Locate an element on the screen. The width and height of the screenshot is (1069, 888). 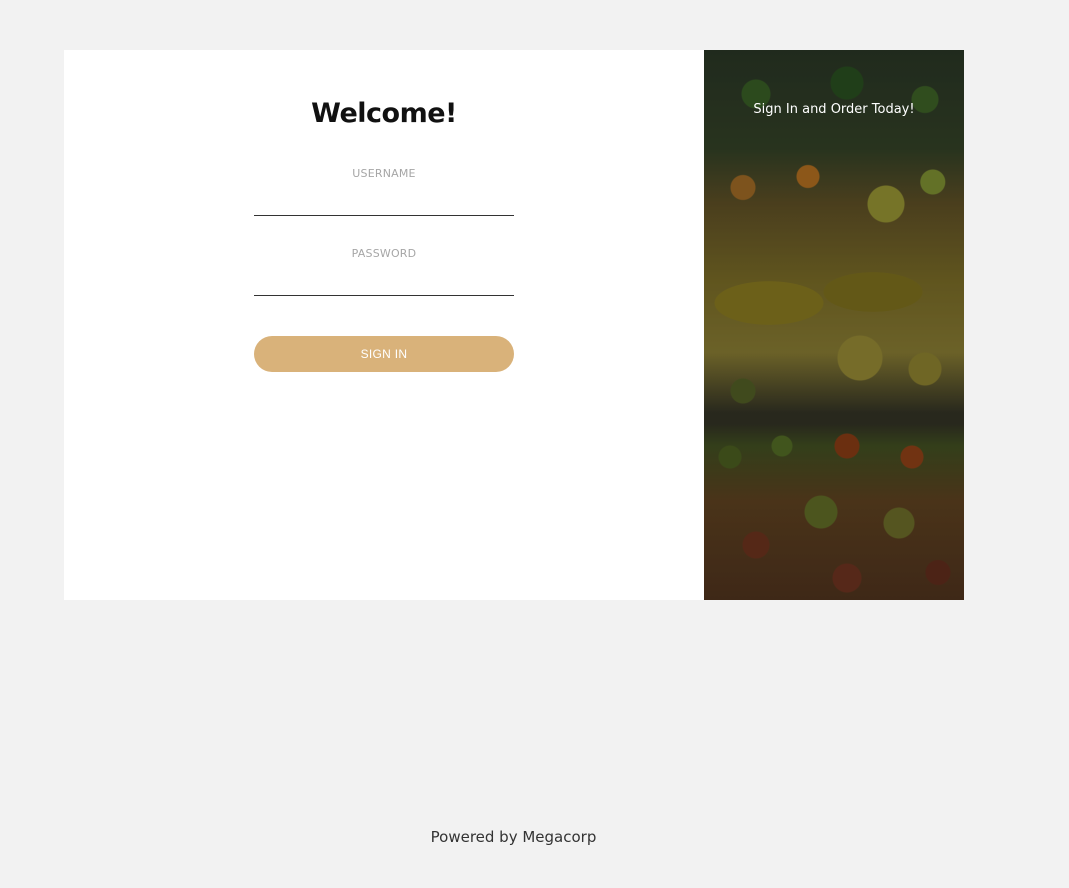
footer-powered-by: Powered by Megacorp is located at coordinates (513, 837).